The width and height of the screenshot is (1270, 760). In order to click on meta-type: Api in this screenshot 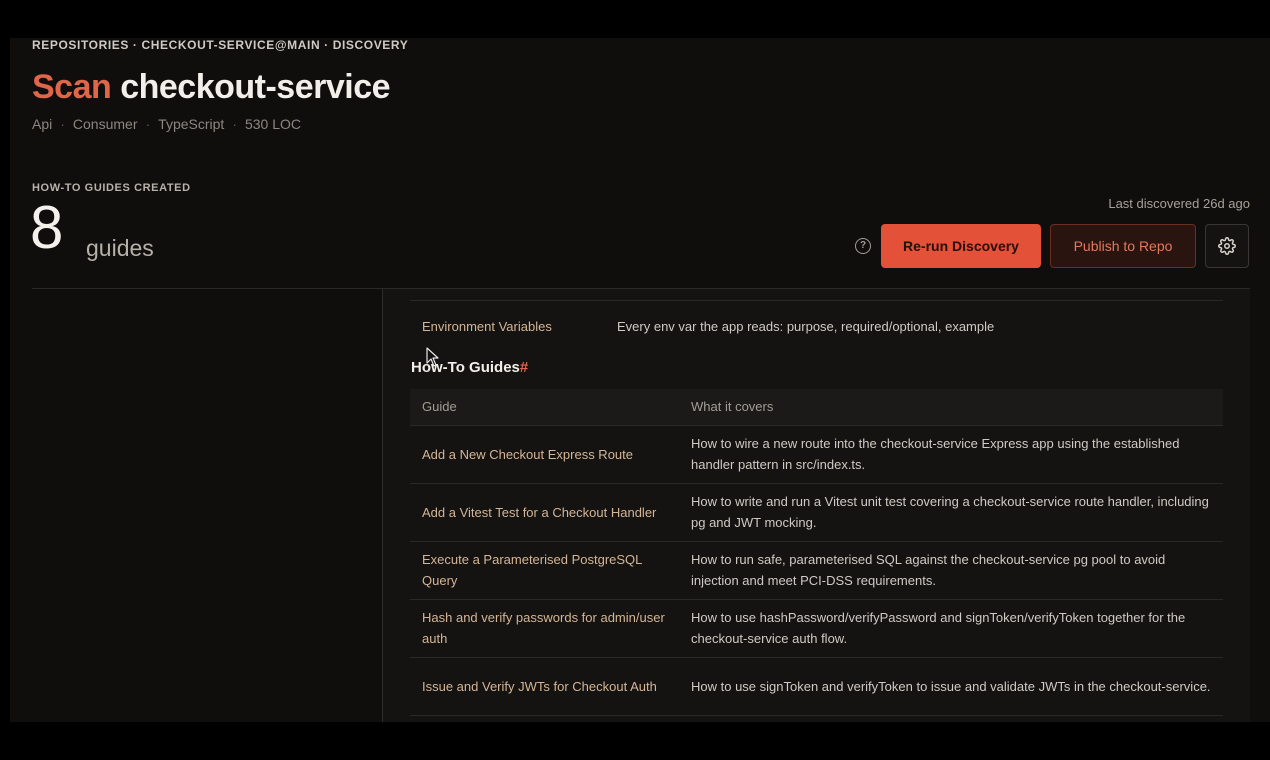, I will do `click(42, 124)`.